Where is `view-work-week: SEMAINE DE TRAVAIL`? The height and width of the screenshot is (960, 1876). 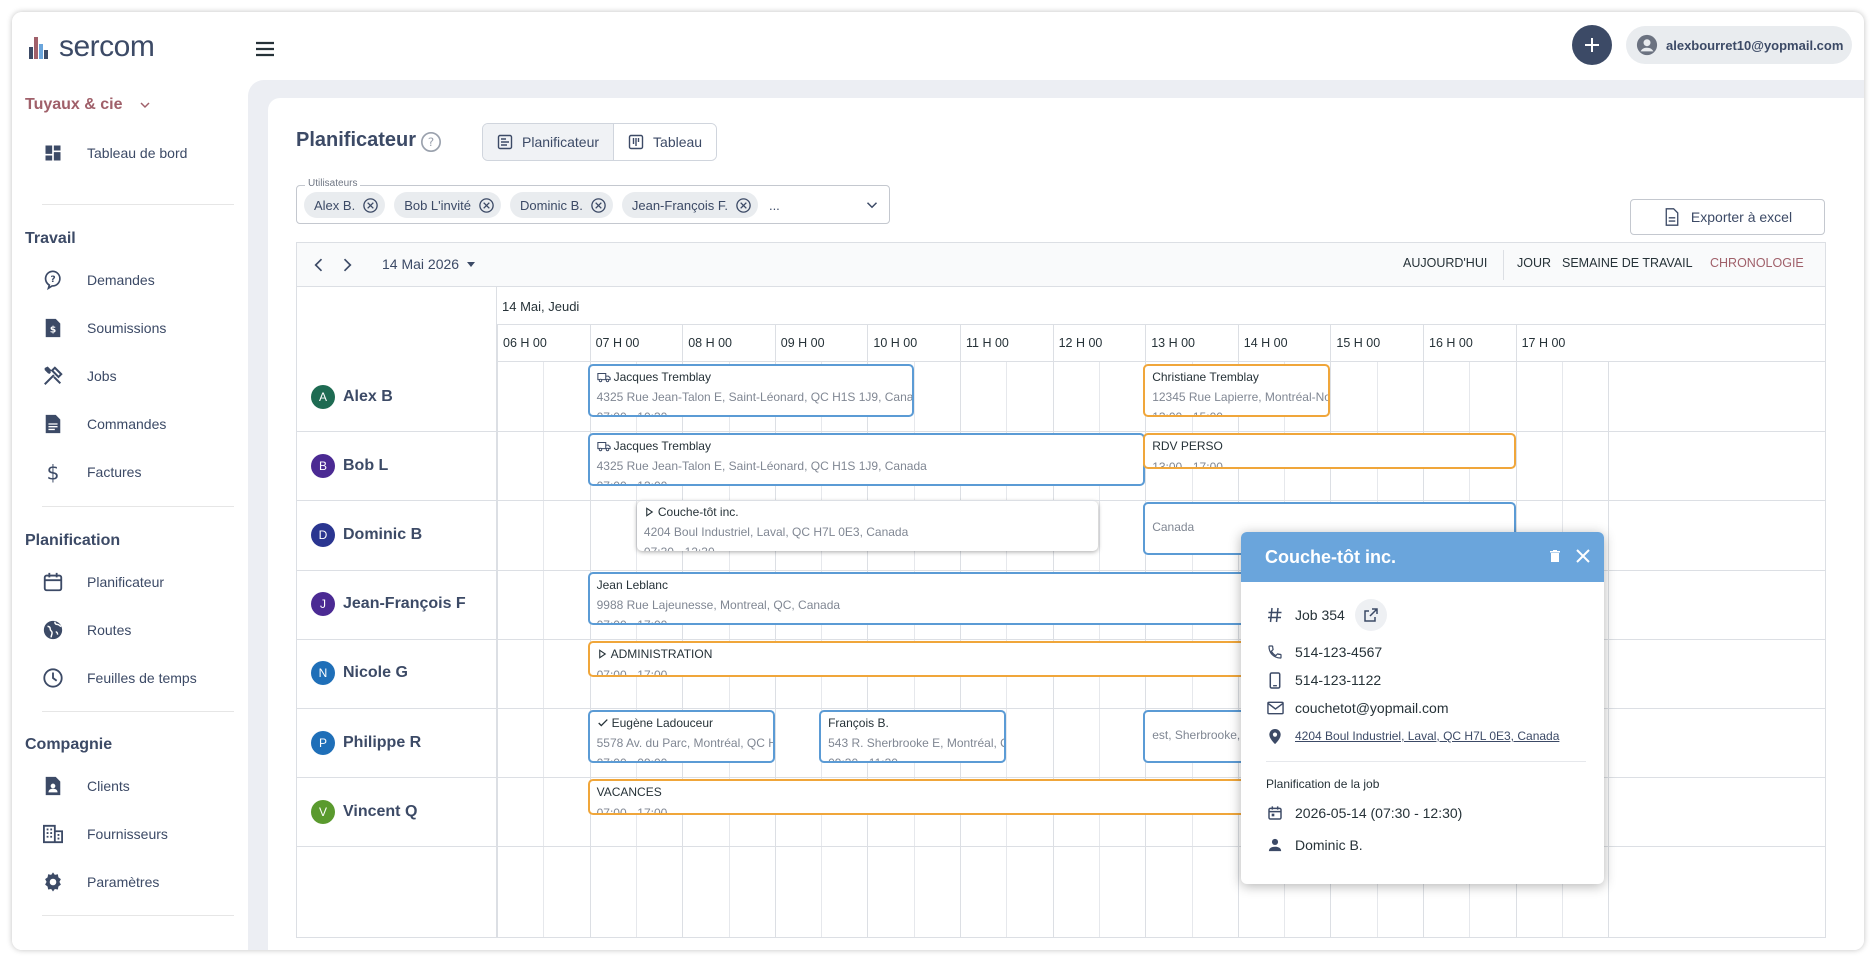
view-work-week: SEMAINE DE TRAVAIL is located at coordinates (1627, 263).